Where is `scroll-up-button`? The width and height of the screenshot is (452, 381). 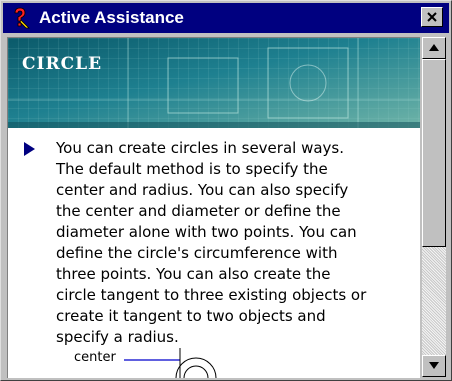 scroll-up-button is located at coordinates (434, 48).